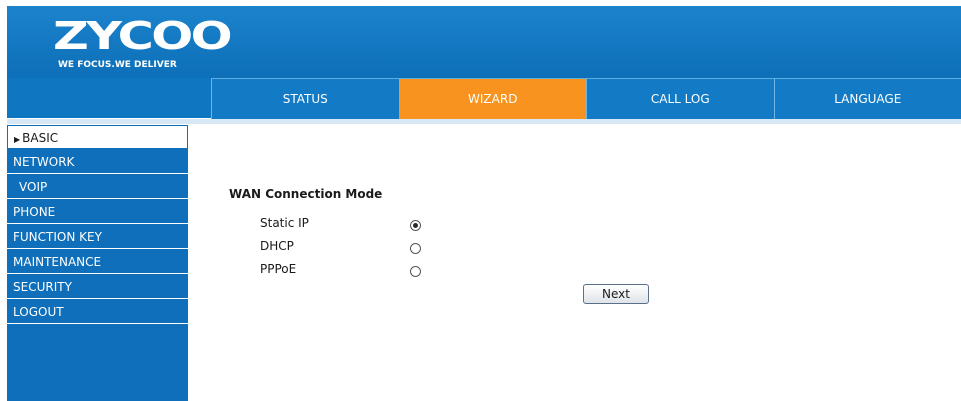 The height and width of the screenshot is (401, 961). I want to click on tab-wizard: WIZARD, so click(492, 99).